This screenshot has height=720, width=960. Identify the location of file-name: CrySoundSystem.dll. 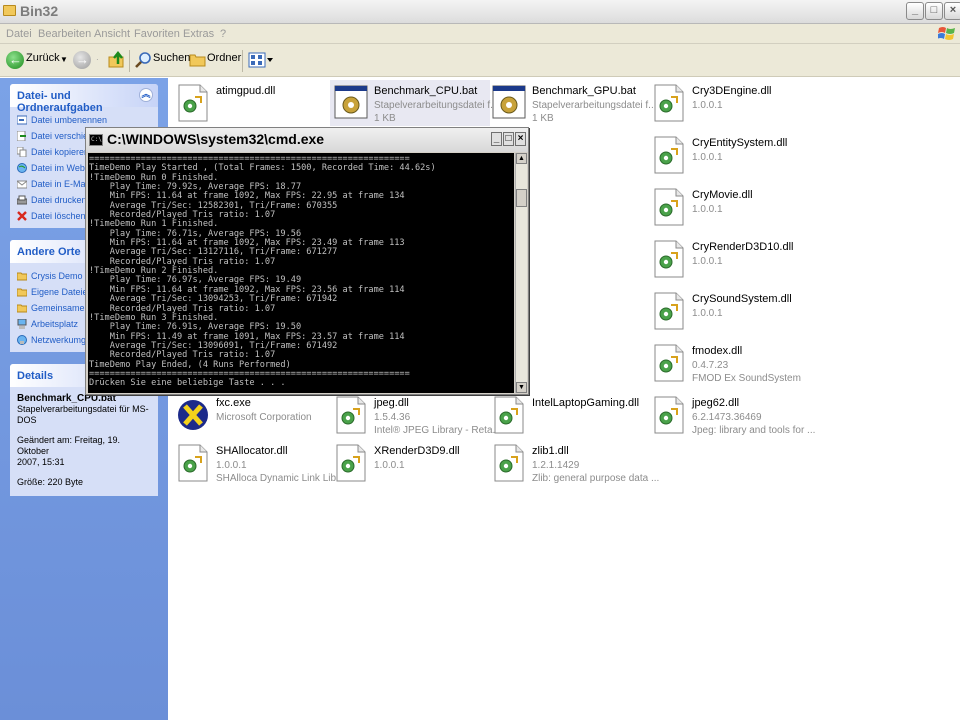
(742, 299).